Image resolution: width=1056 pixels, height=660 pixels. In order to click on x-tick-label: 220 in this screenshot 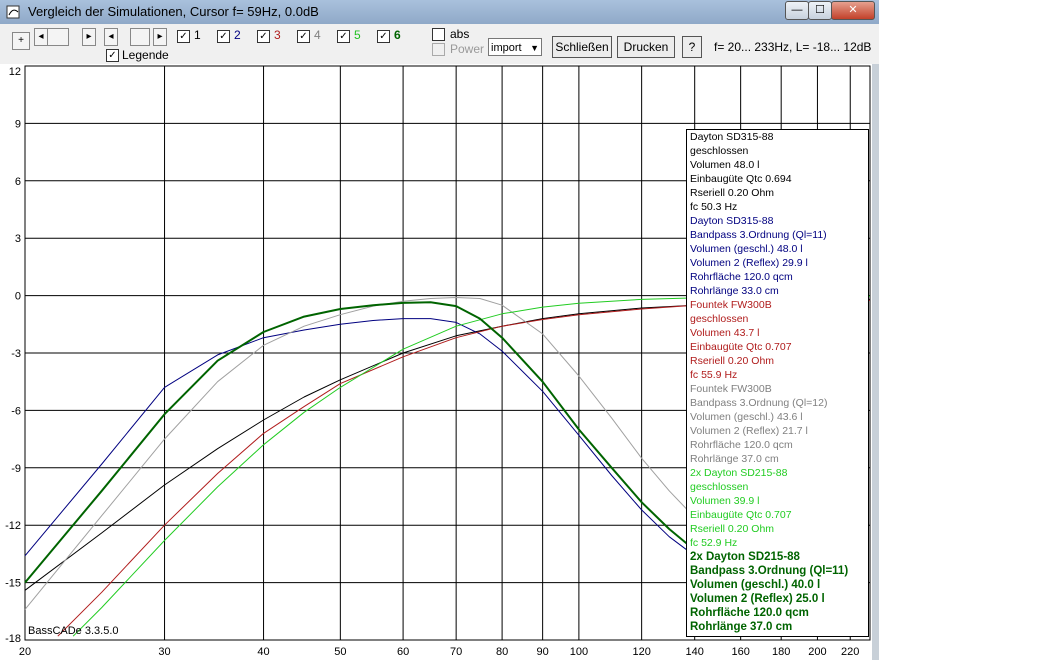, I will do `click(850, 652)`.